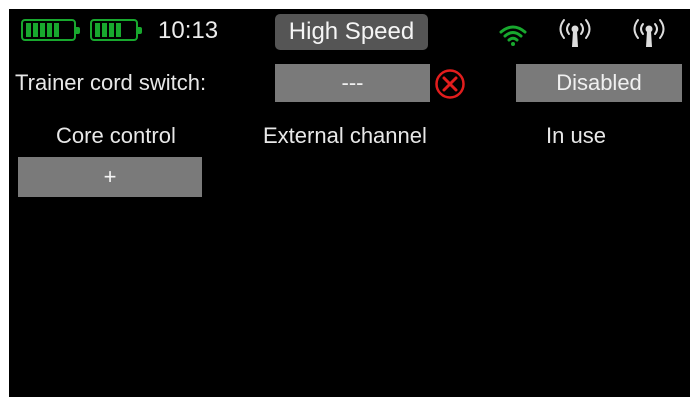  Describe the element at coordinates (351, 32) in the screenshot. I see `mode-button: High Speed` at that location.